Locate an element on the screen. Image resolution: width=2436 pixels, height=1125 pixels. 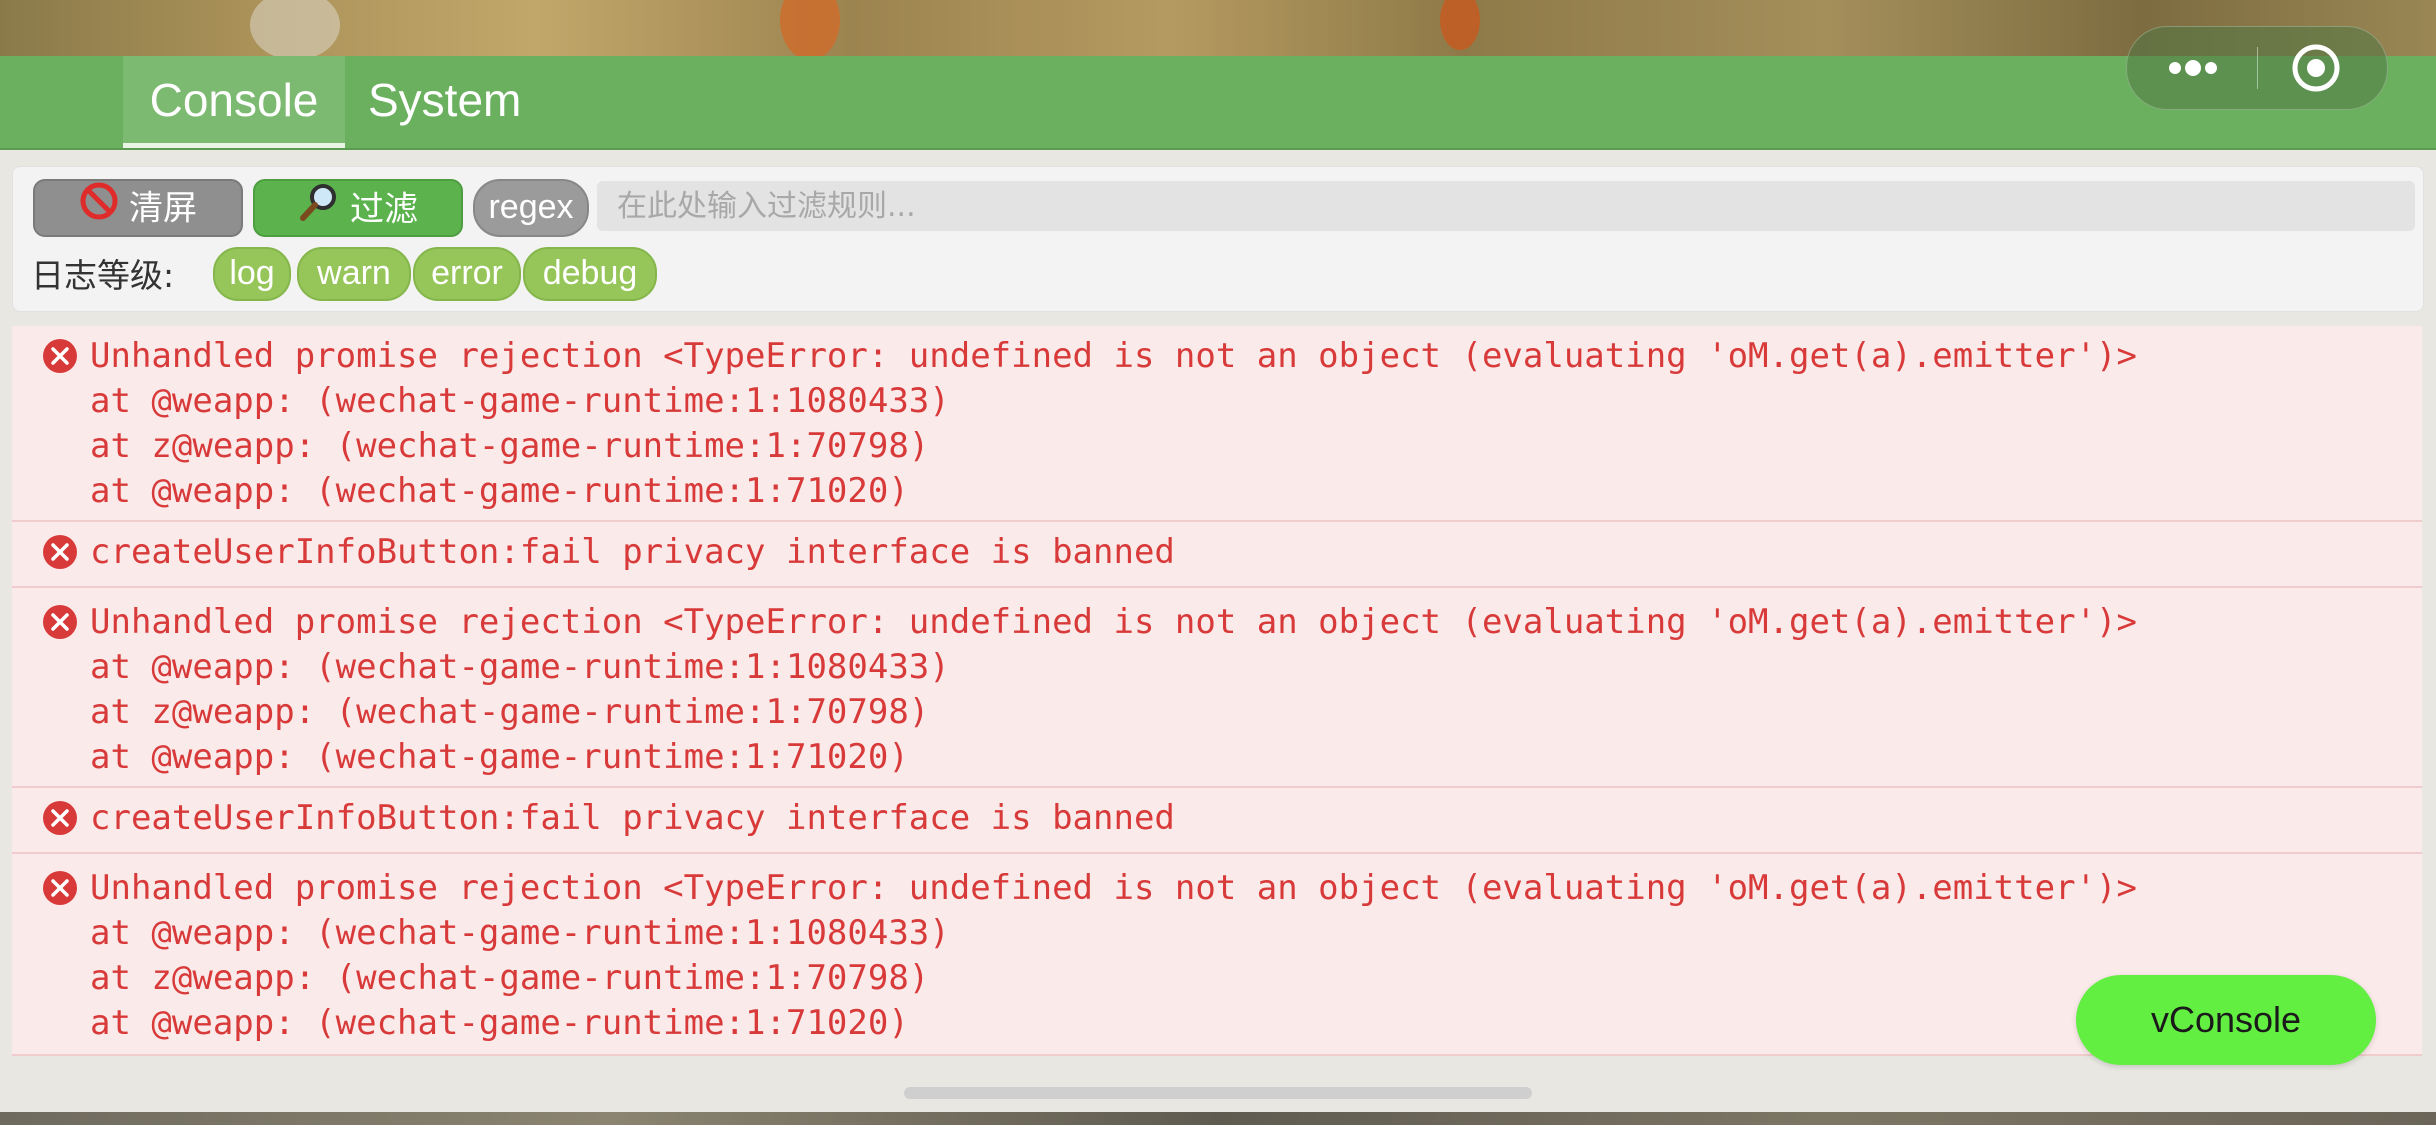
clear-button: 清屏 is located at coordinates (138, 208).